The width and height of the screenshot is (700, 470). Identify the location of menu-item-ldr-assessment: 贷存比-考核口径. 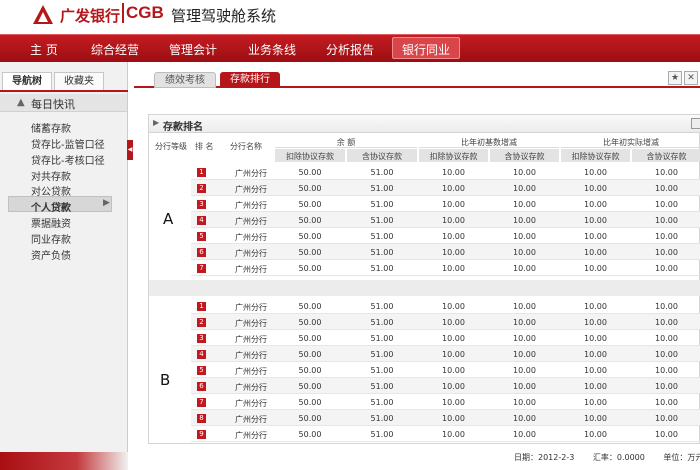
(68, 159).